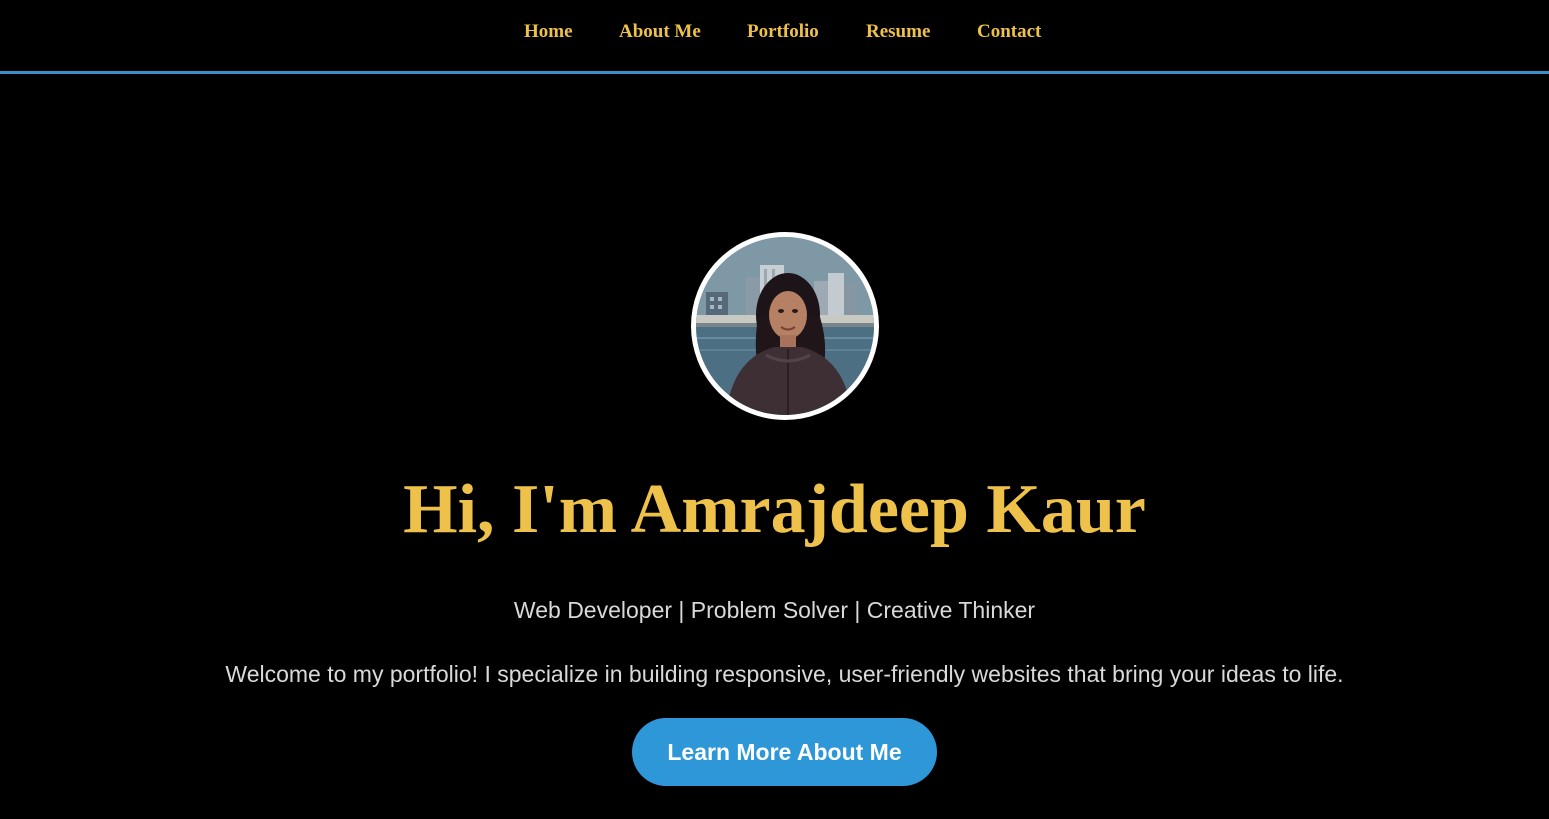 Image resolution: width=1549 pixels, height=819 pixels. Describe the element at coordinates (548, 32) in the screenshot. I see `nav-link-home: Home` at that location.